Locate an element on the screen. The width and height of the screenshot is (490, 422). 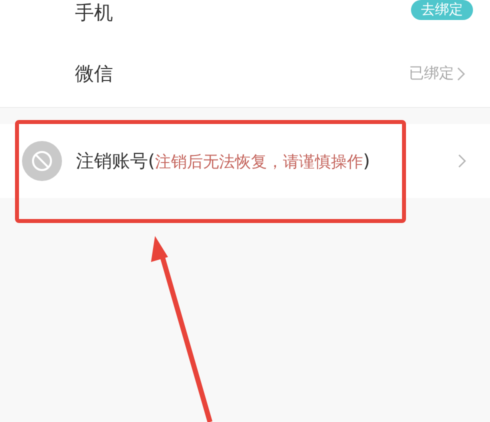
setting-label: 微信 is located at coordinates (94, 74).